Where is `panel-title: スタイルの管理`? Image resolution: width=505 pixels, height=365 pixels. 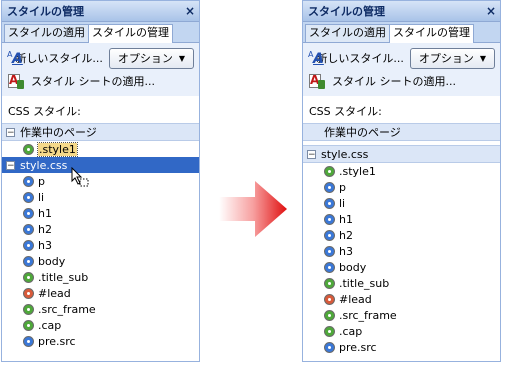 panel-title: スタイルの管理 is located at coordinates (45, 11).